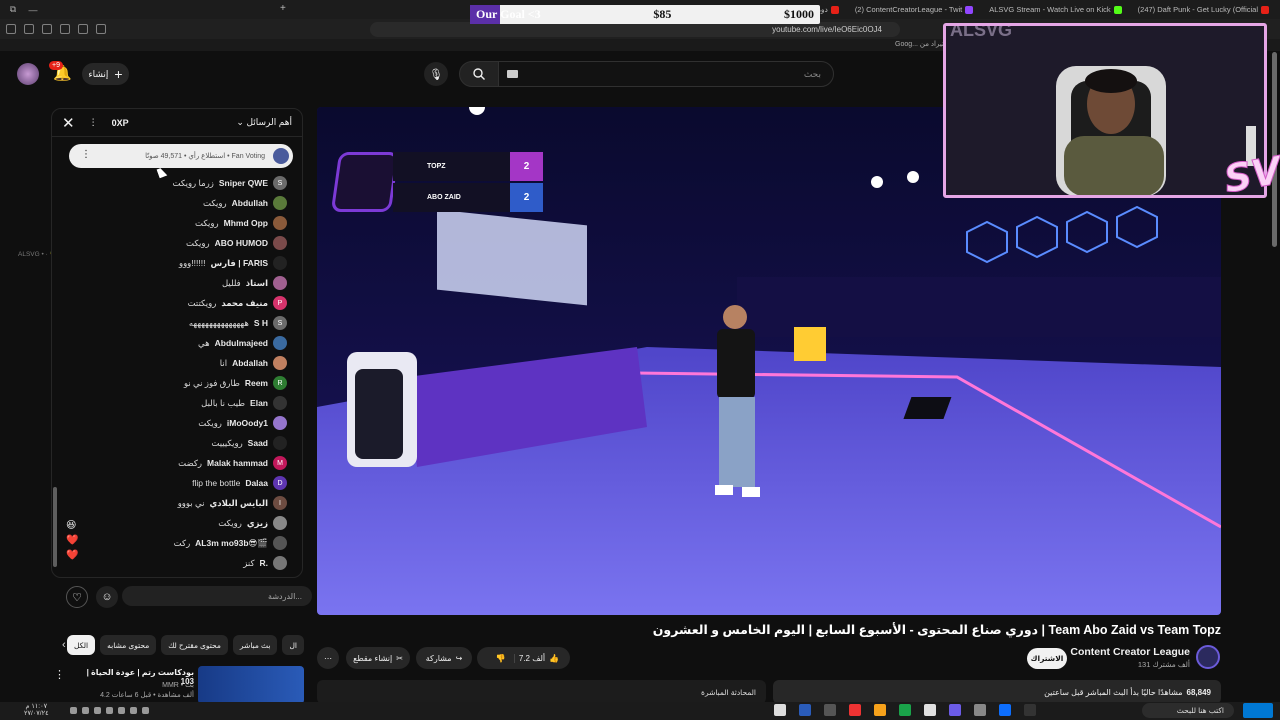 Image resolution: width=1280 pixels, height=720 pixels. What do you see at coordinates (280, 303) in the screenshot?
I see `avatar: P` at bounding box center [280, 303].